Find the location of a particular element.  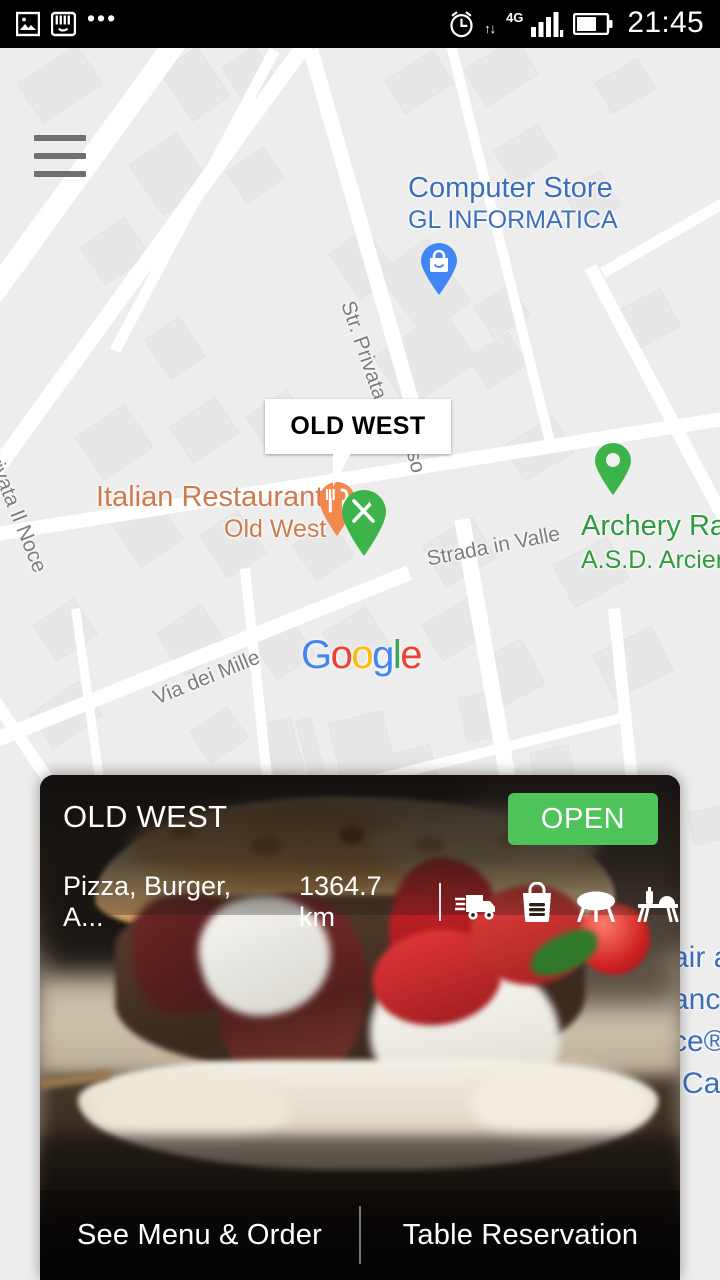

hamburger-menu-icon is located at coordinates (60, 156).